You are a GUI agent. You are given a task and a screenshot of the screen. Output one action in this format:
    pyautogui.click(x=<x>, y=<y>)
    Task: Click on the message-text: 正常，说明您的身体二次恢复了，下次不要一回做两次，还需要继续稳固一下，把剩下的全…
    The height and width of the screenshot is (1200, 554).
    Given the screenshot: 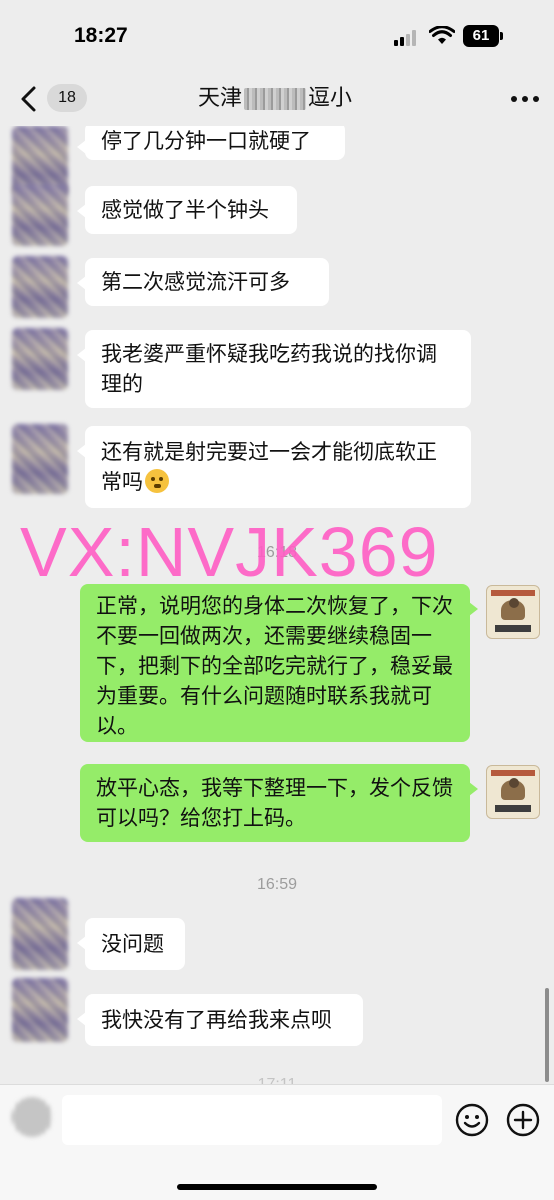 What is the action you would take?
    pyautogui.click(x=274, y=666)
    